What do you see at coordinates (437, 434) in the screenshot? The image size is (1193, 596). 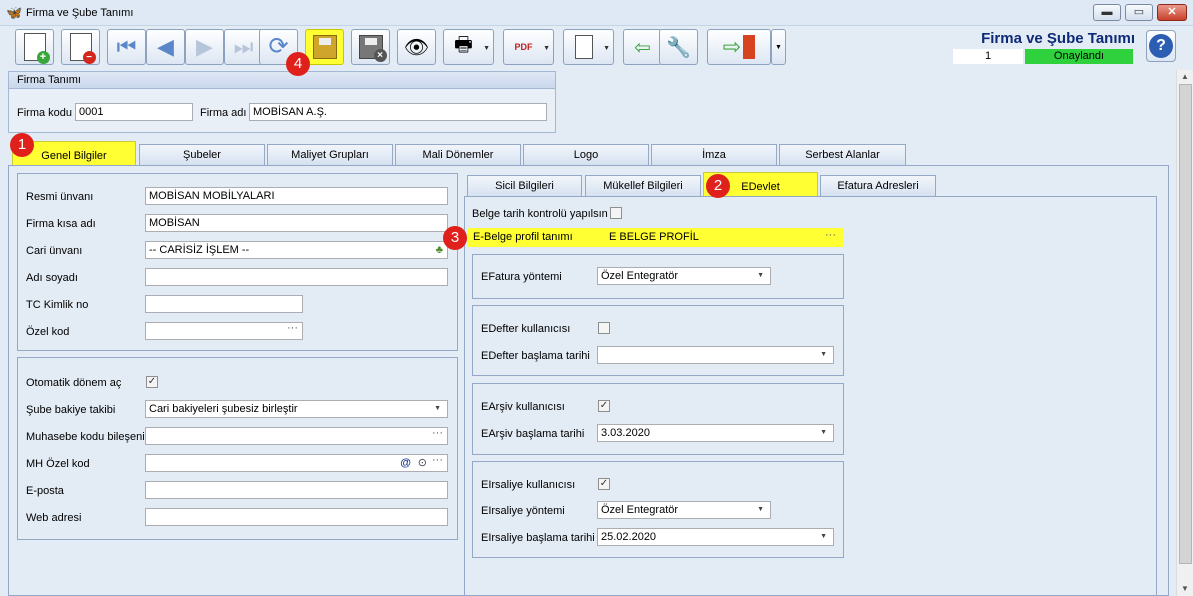 I see `muhasebe-ellipsis-icon: ···` at bounding box center [437, 434].